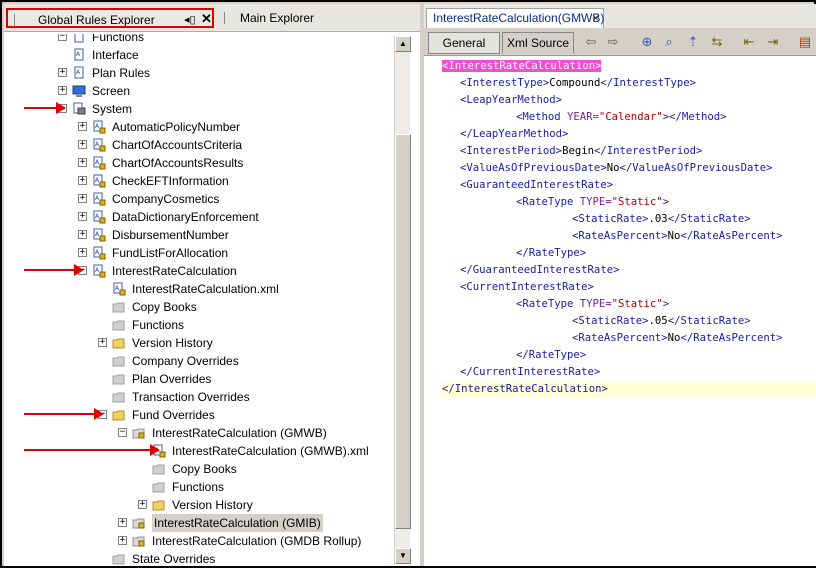  I want to click on find-previous-icon: ⇡, so click(693, 42).